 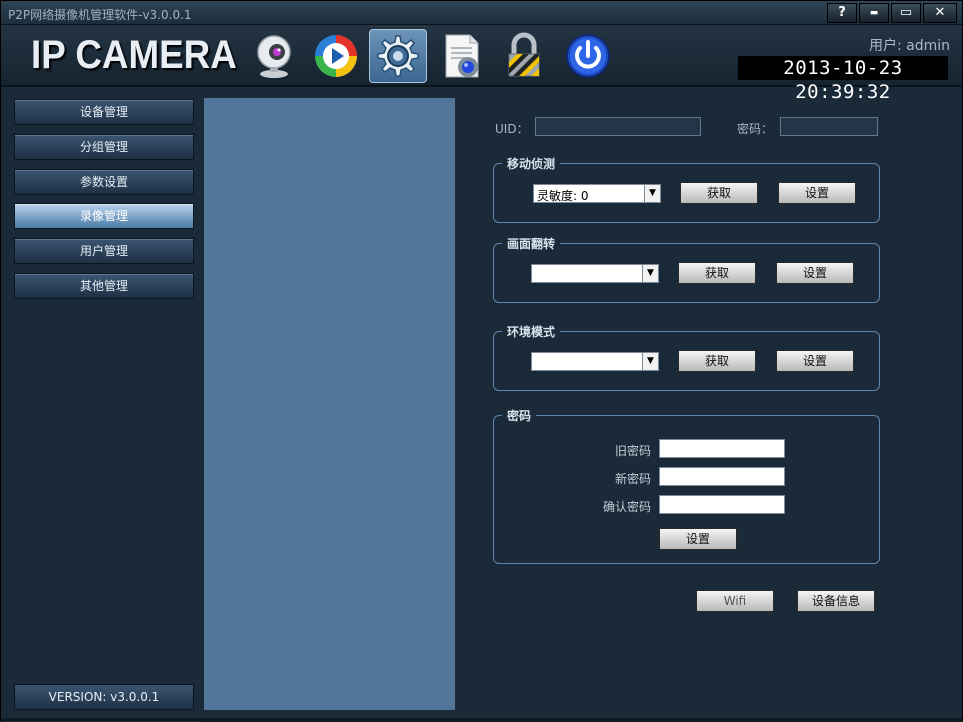 What do you see at coordinates (817, 193) in the screenshot?
I see `motion-set-button: 设置` at bounding box center [817, 193].